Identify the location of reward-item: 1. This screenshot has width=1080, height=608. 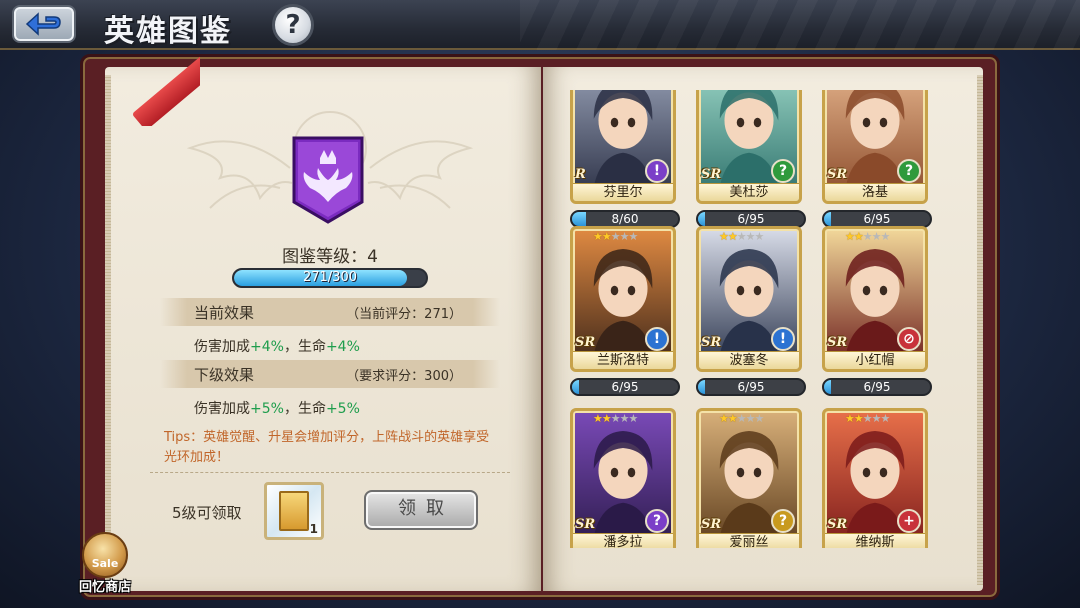
(294, 511).